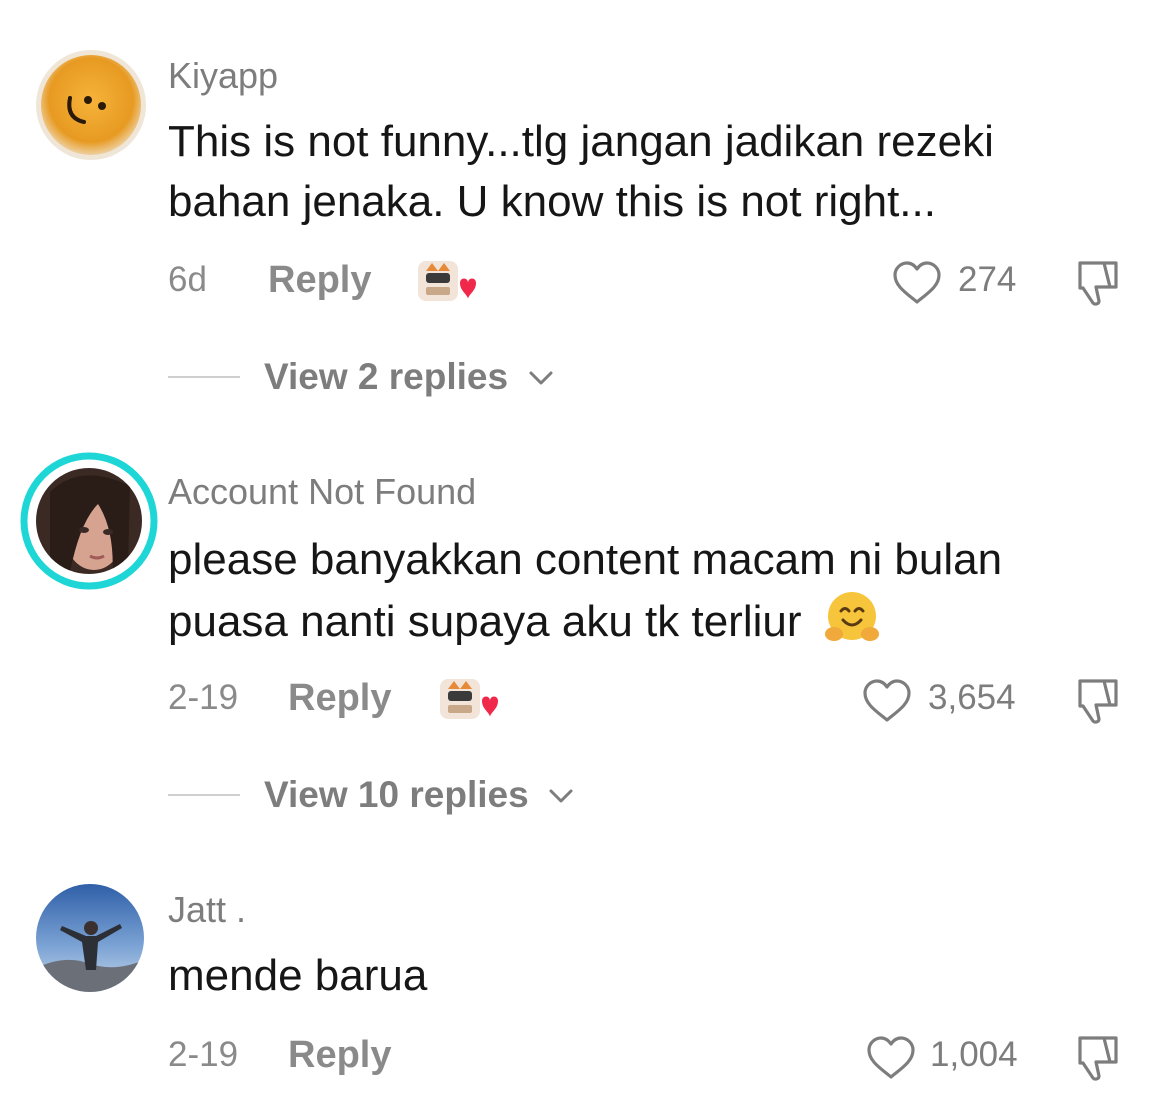 Image resolution: width=1169 pixels, height=1116 pixels. What do you see at coordinates (396, 794) in the screenshot?
I see `view-replies-label: View 10 replies` at bounding box center [396, 794].